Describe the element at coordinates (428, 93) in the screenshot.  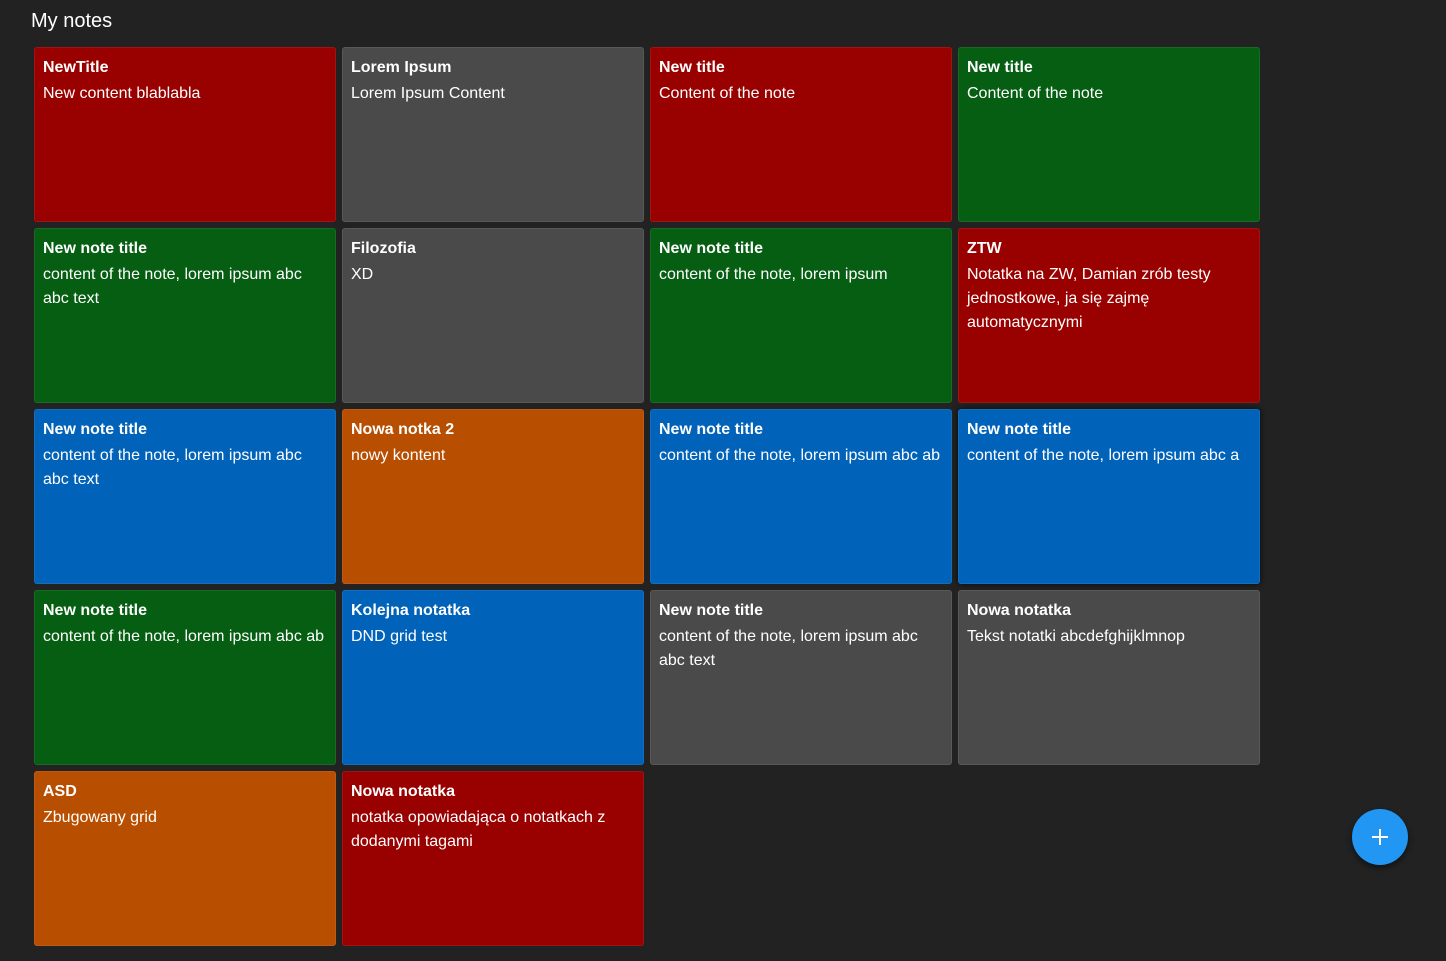
I see `note-content: Lorem Ipsum Content` at that location.